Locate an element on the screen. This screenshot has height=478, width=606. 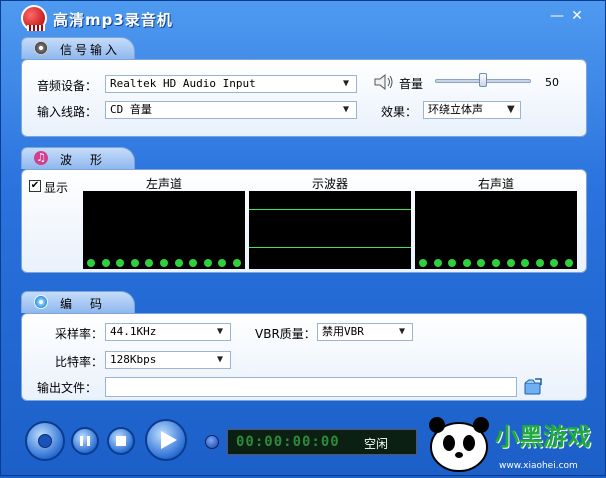
vbr-quality-value: 禁用VBR is located at coordinates (343, 331).